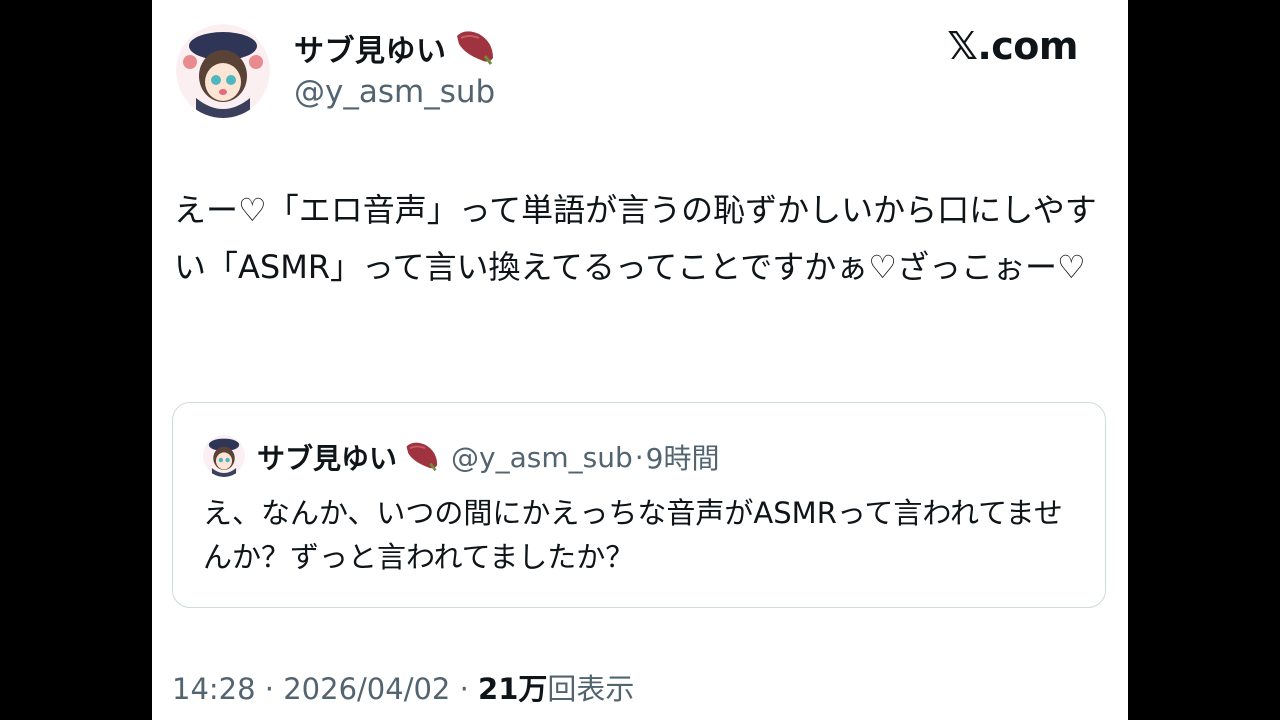  I want to click on author-display-name: サブ見ゆい, so click(370, 48).